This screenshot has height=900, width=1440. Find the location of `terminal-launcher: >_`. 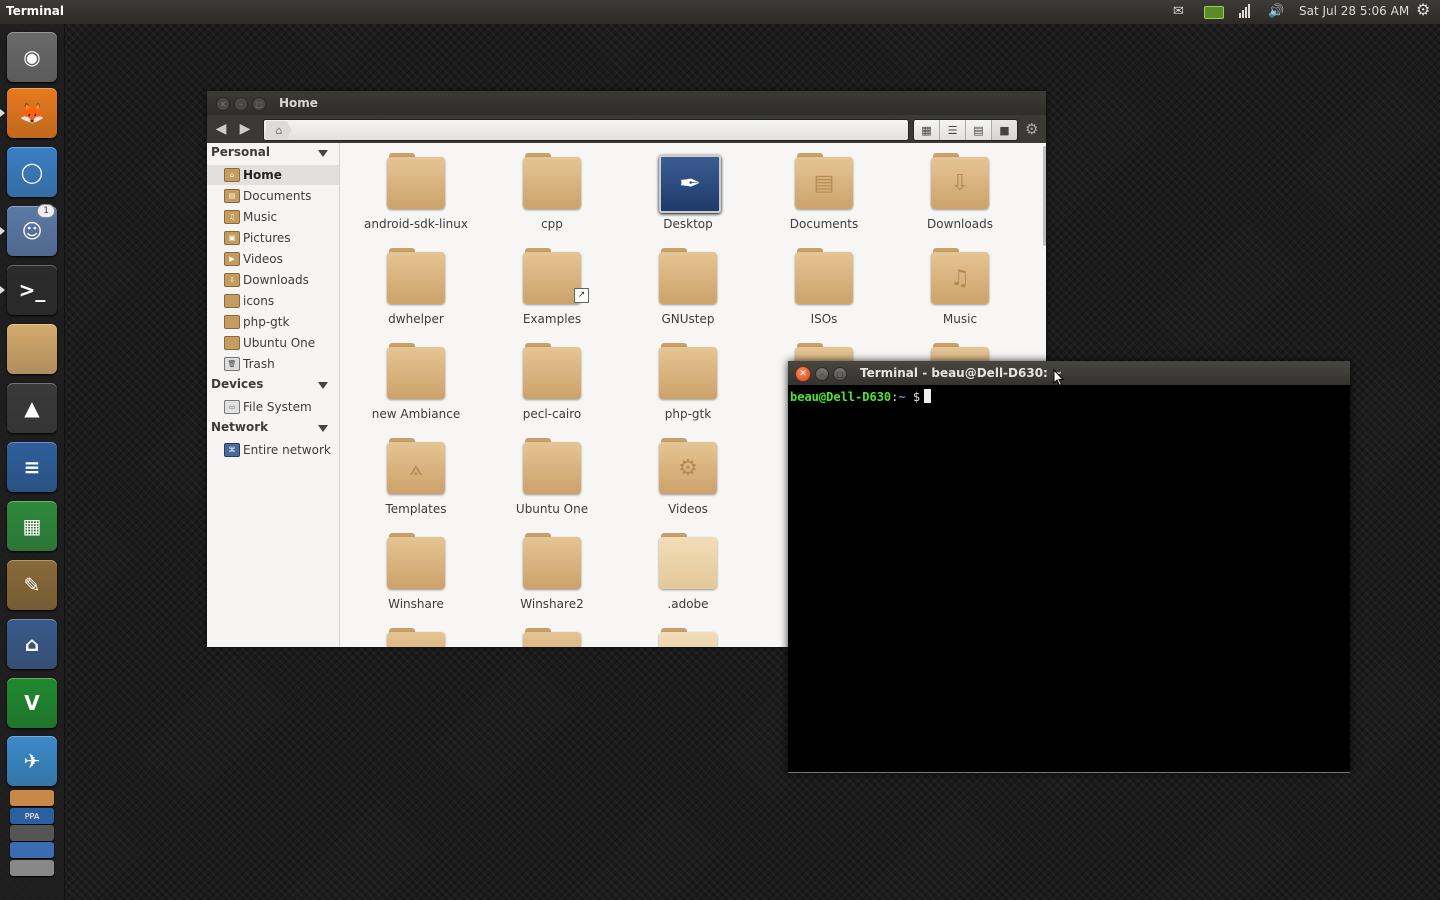

terminal-launcher: >_ is located at coordinates (32, 290).